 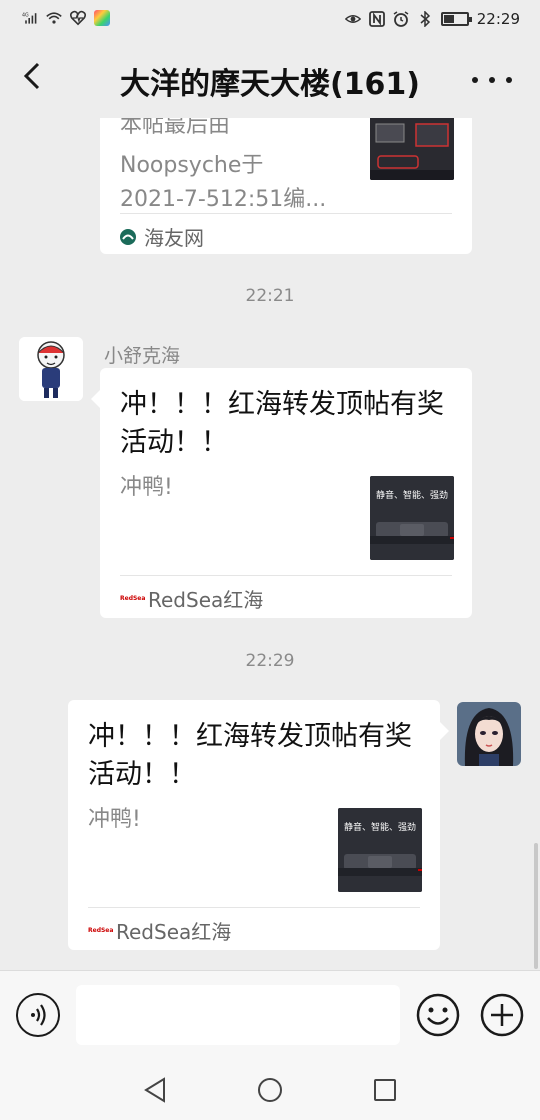 I want to click on status-bar: 4G 22:29, so click(x=270, y=20).